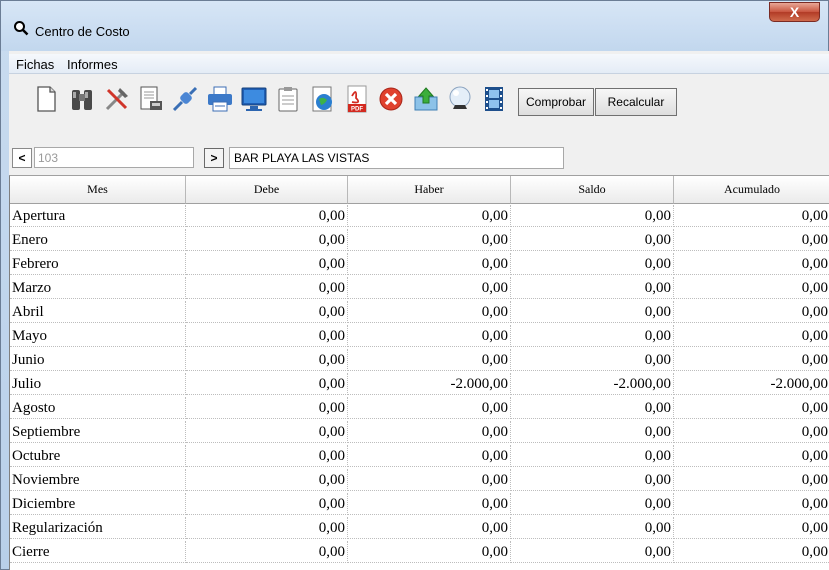  Describe the element at coordinates (357, 99) in the screenshot. I see `pdf-icon: PDF` at that location.